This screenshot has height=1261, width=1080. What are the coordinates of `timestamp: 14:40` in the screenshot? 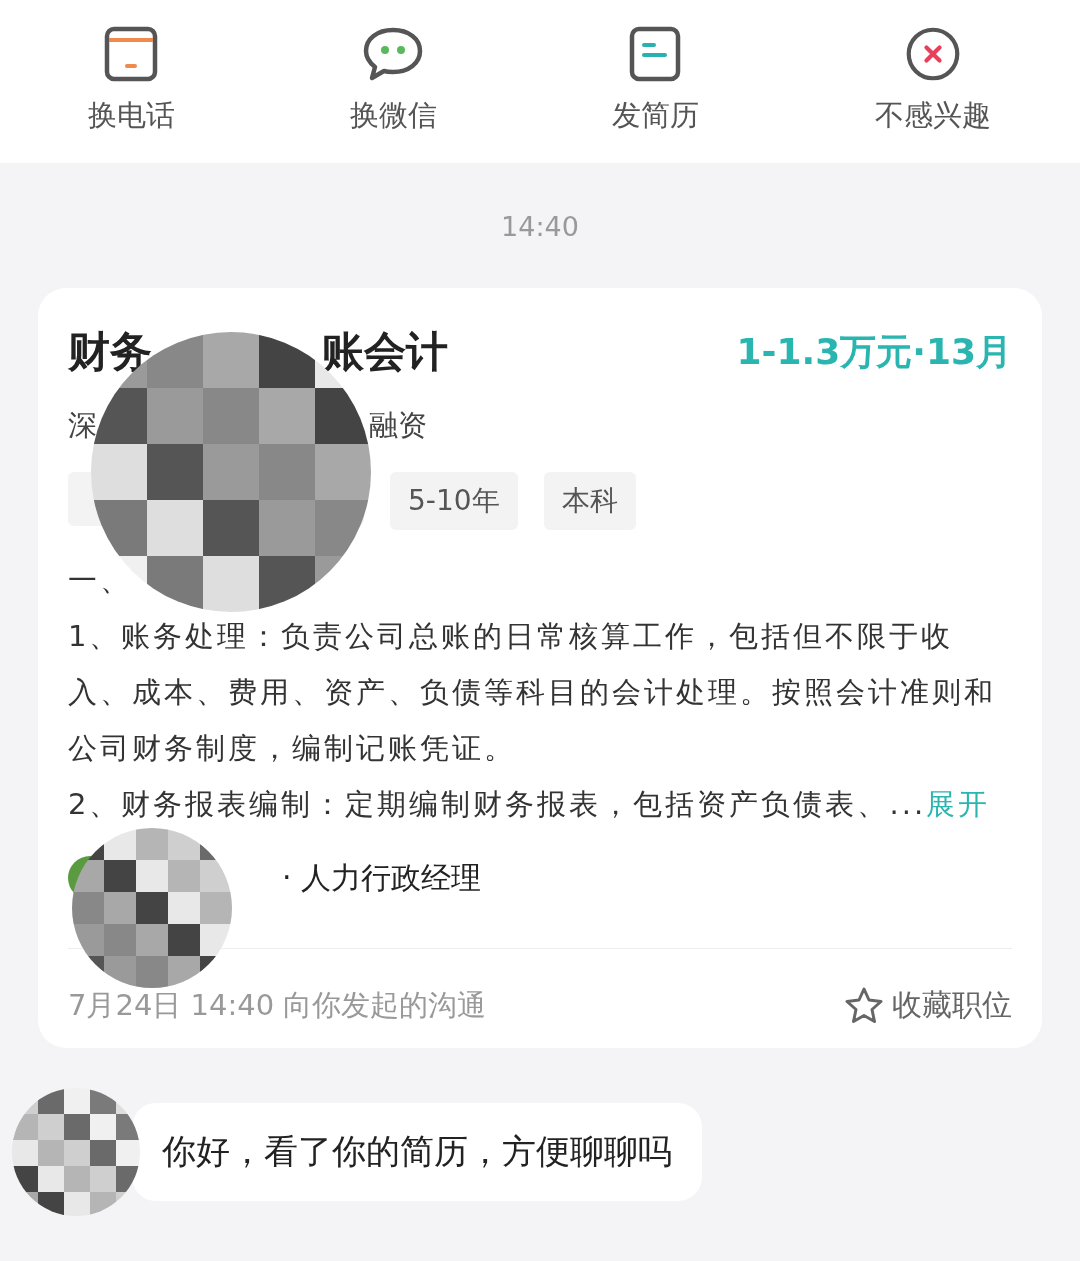 It's located at (540, 227).